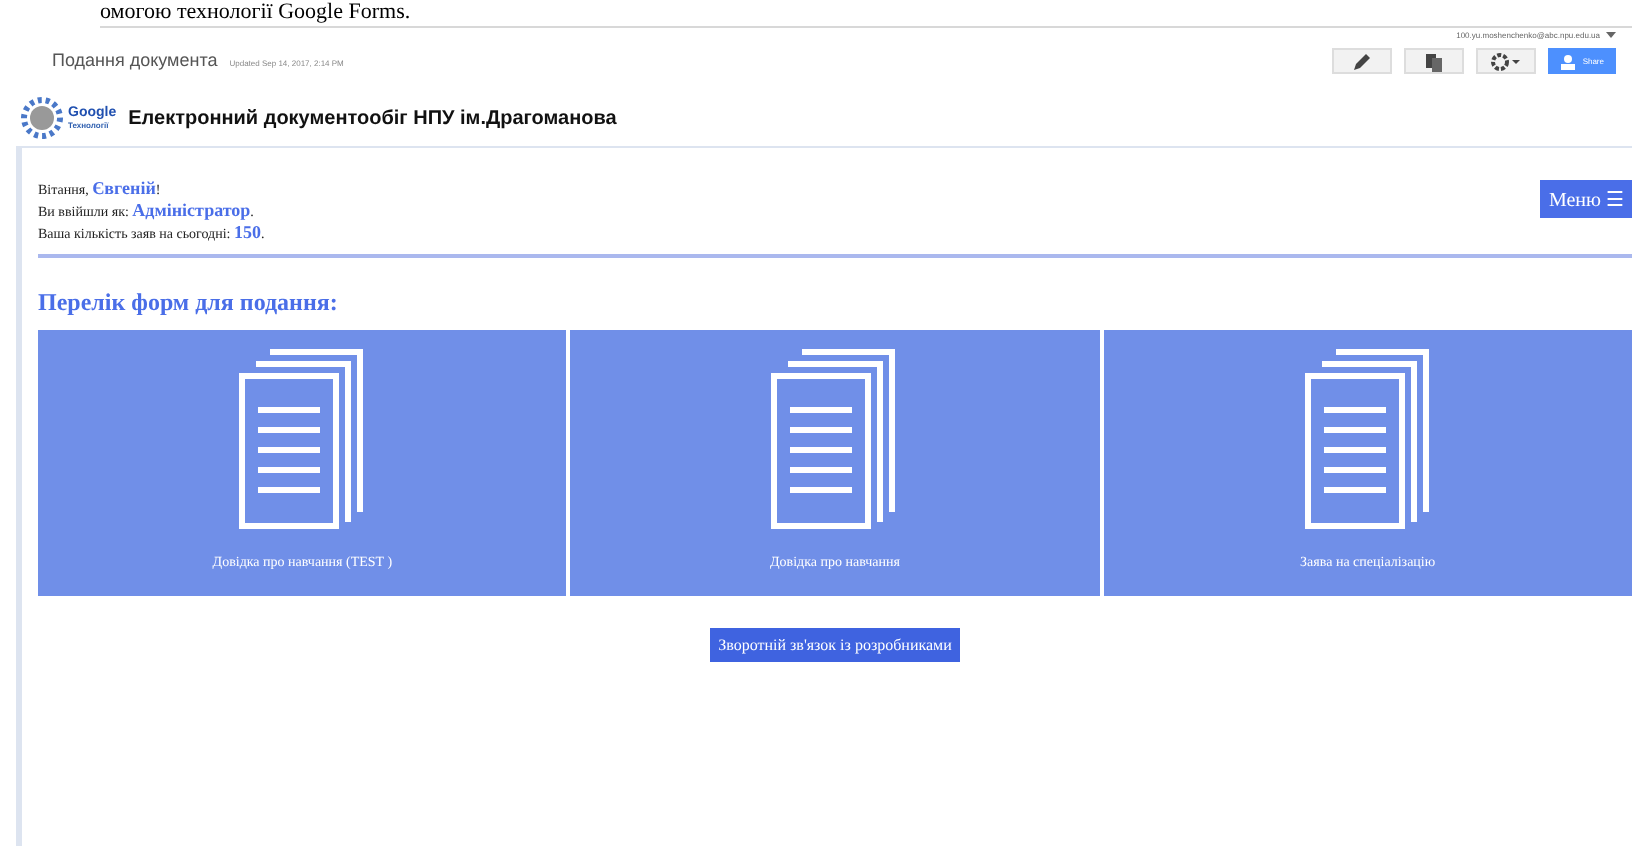 Image resolution: width=1632 pixels, height=846 pixels. I want to click on edit-button, so click(1362, 61).